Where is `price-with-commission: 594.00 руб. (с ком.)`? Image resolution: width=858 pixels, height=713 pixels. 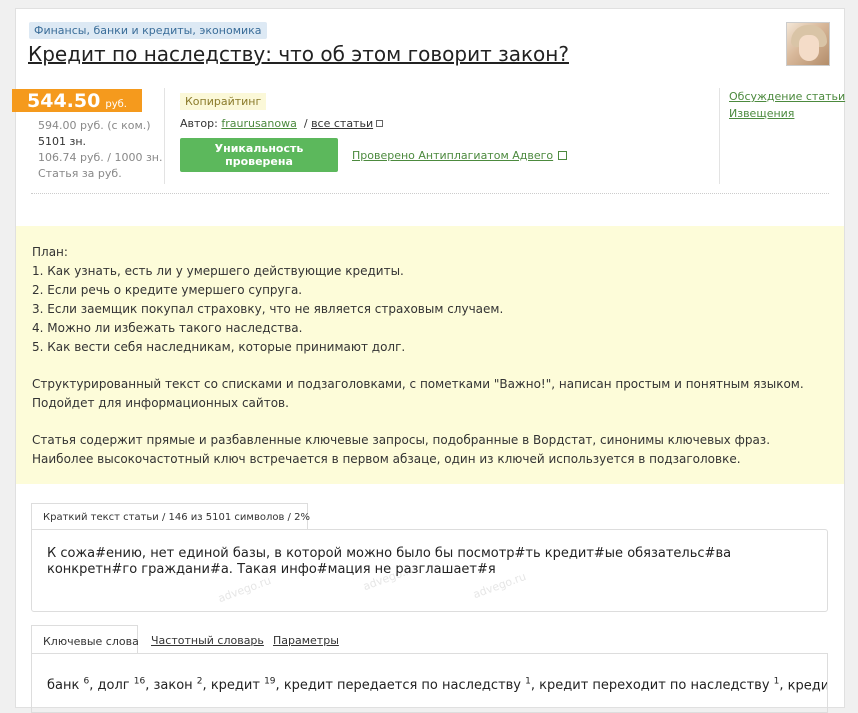 price-with-commission: 594.00 руб. (с ком.) is located at coordinates (94, 125).